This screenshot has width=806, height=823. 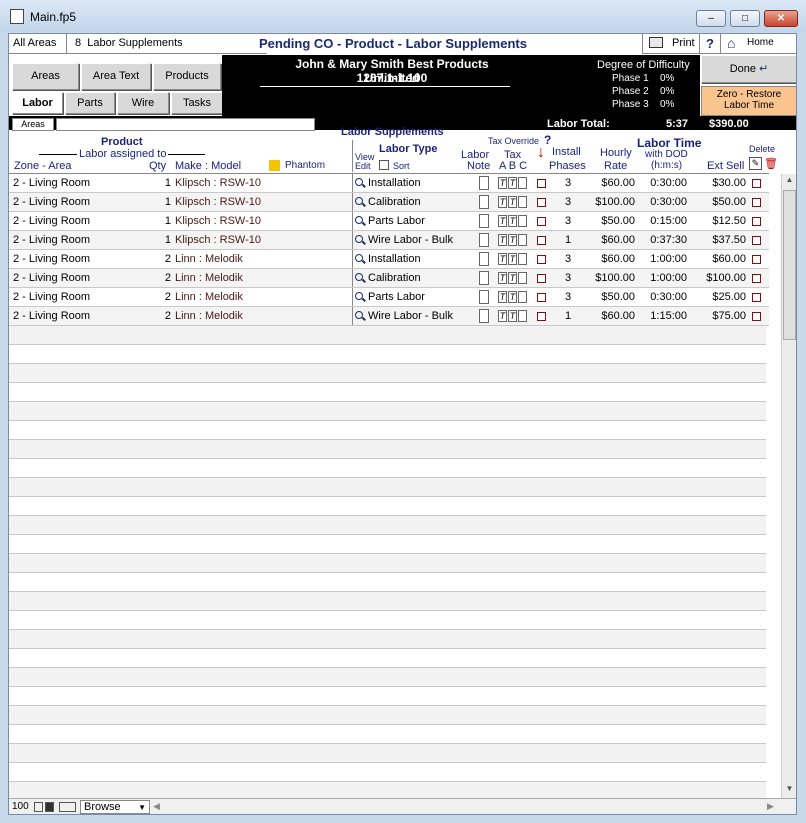 What do you see at coordinates (90, 103) in the screenshot?
I see `tab-parts: Parts` at bounding box center [90, 103].